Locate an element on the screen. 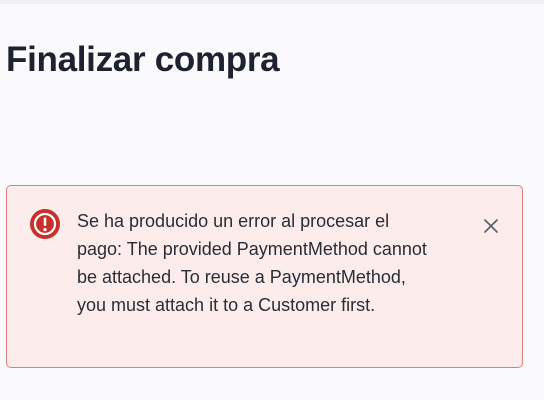 The image size is (544, 400). close-alert-button is located at coordinates (491, 226).